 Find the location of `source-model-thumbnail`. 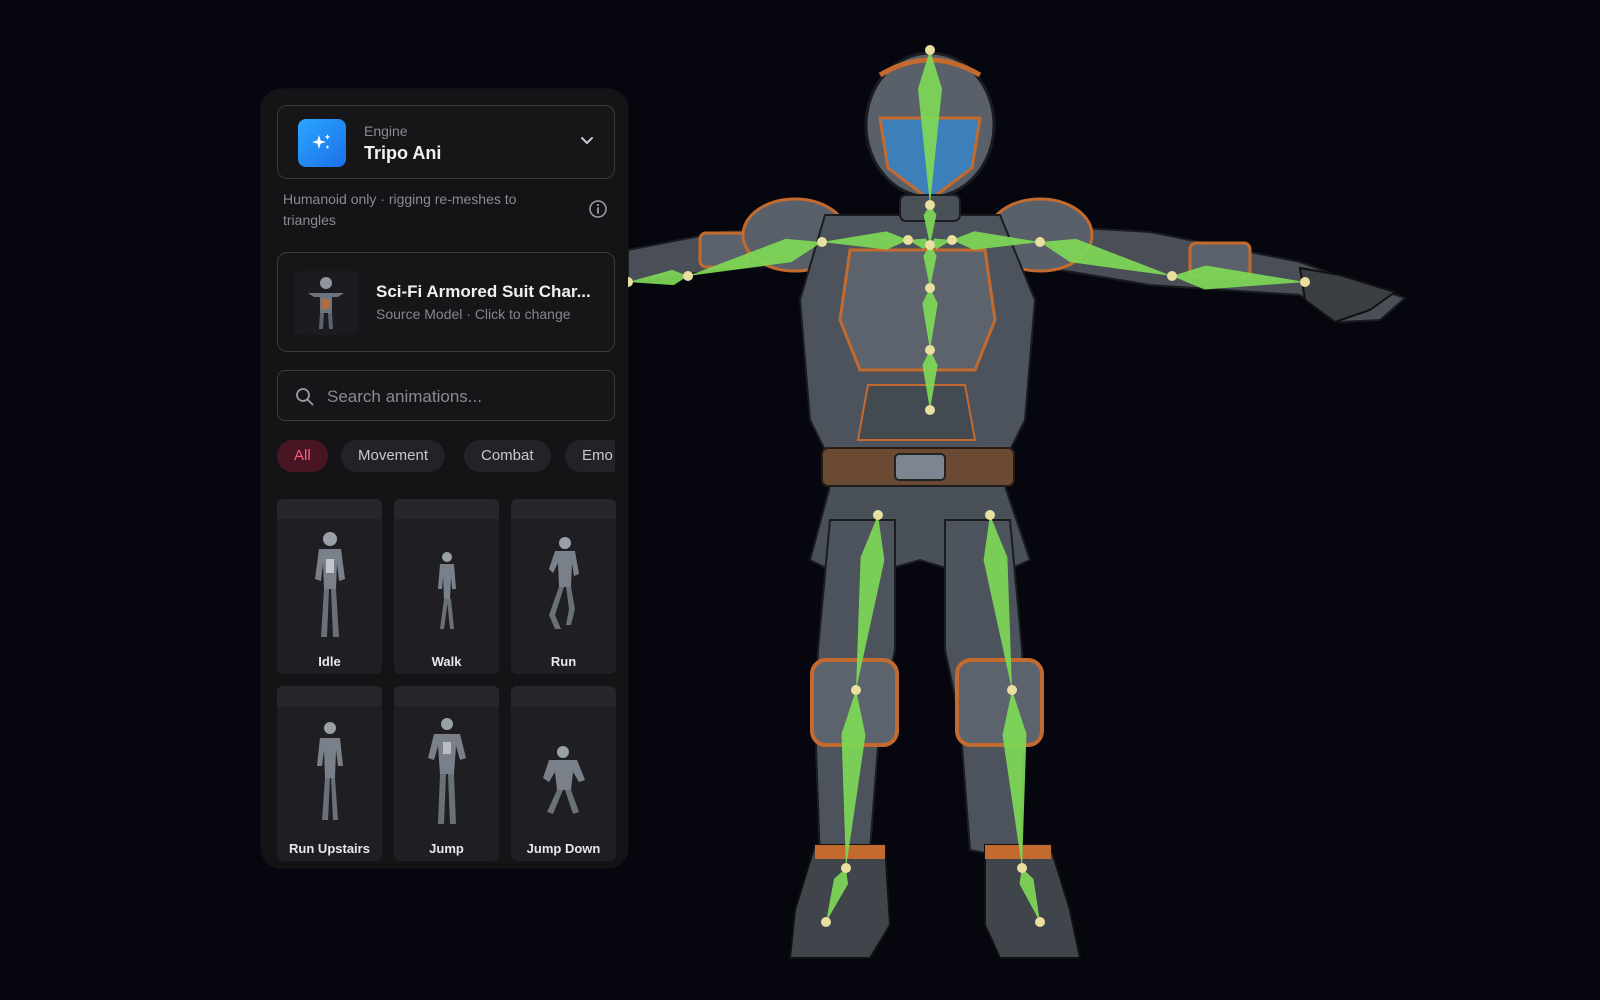

source-model-thumbnail is located at coordinates (326, 303).